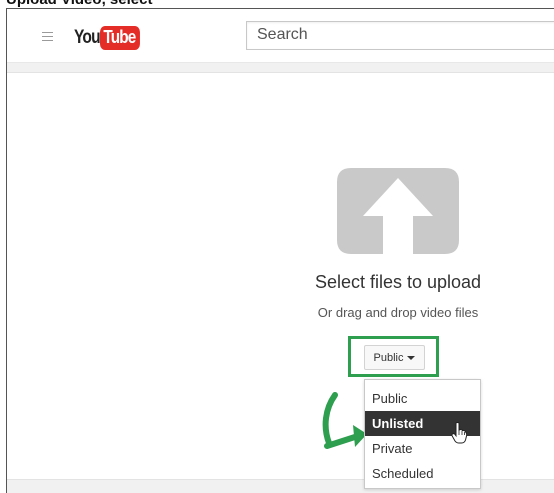 The width and height of the screenshot is (554, 493). I want to click on logo-you-text: You, so click(87, 37).